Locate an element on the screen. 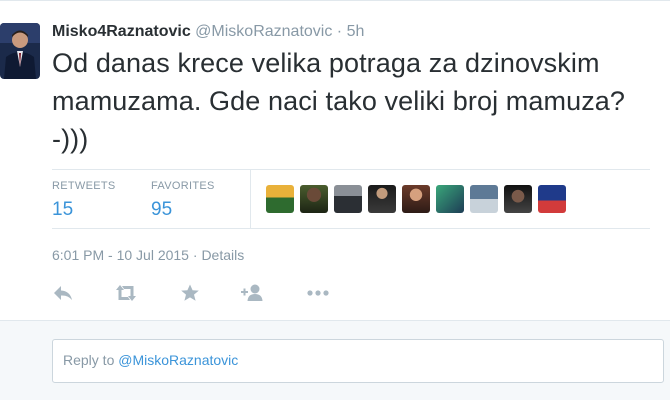 This screenshot has width=670, height=400. more-icon is located at coordinates (317, 294).